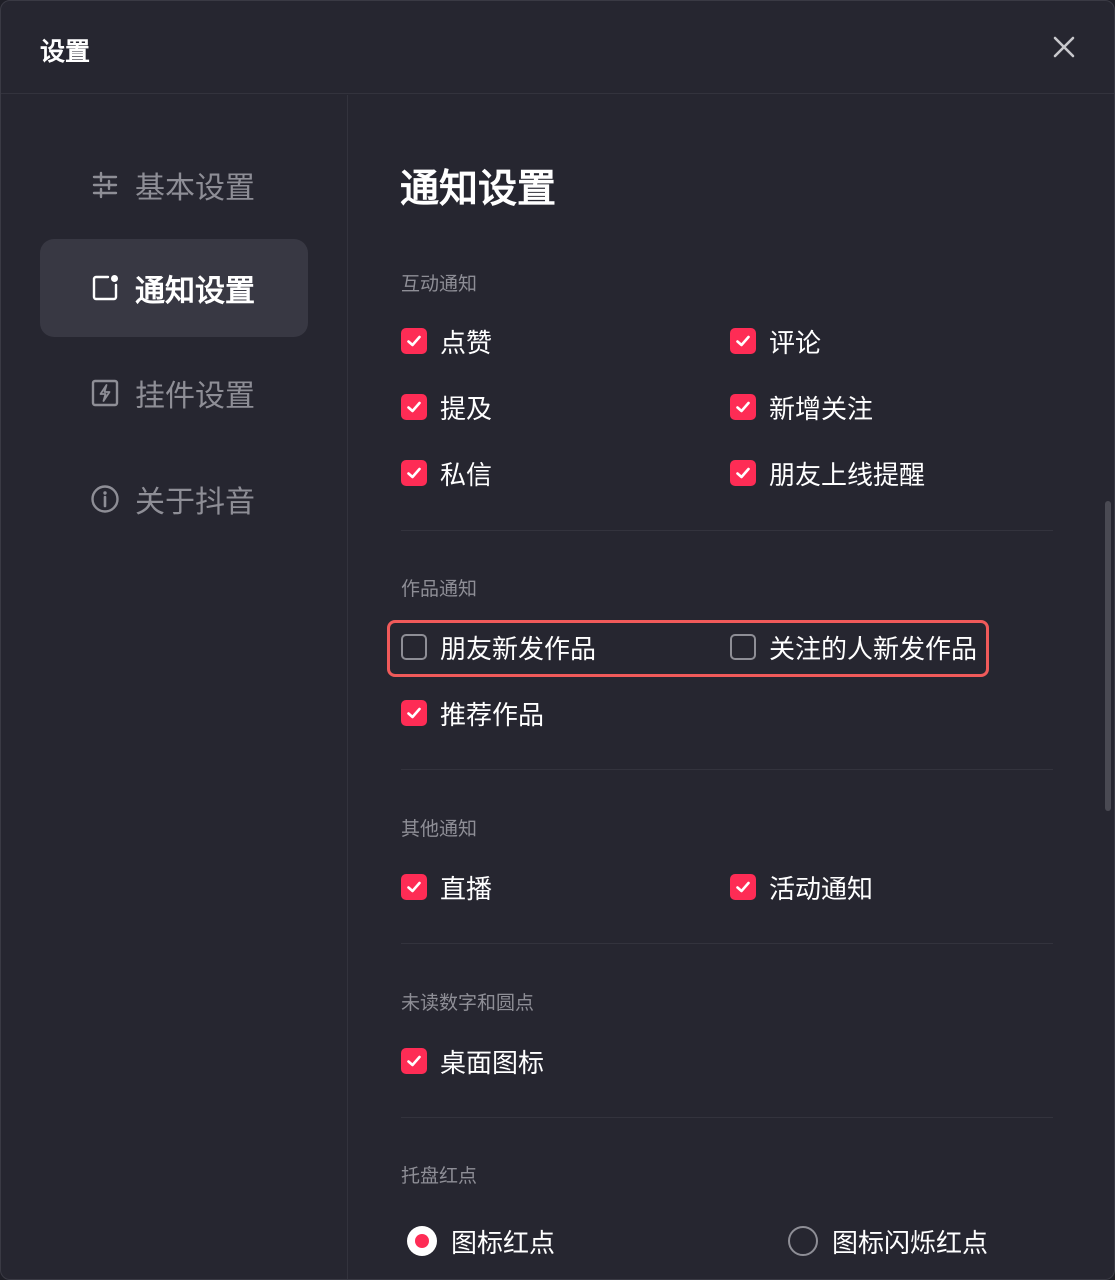  I want to click on sidebar-item-basic: 基本设置, so click(174, 185).